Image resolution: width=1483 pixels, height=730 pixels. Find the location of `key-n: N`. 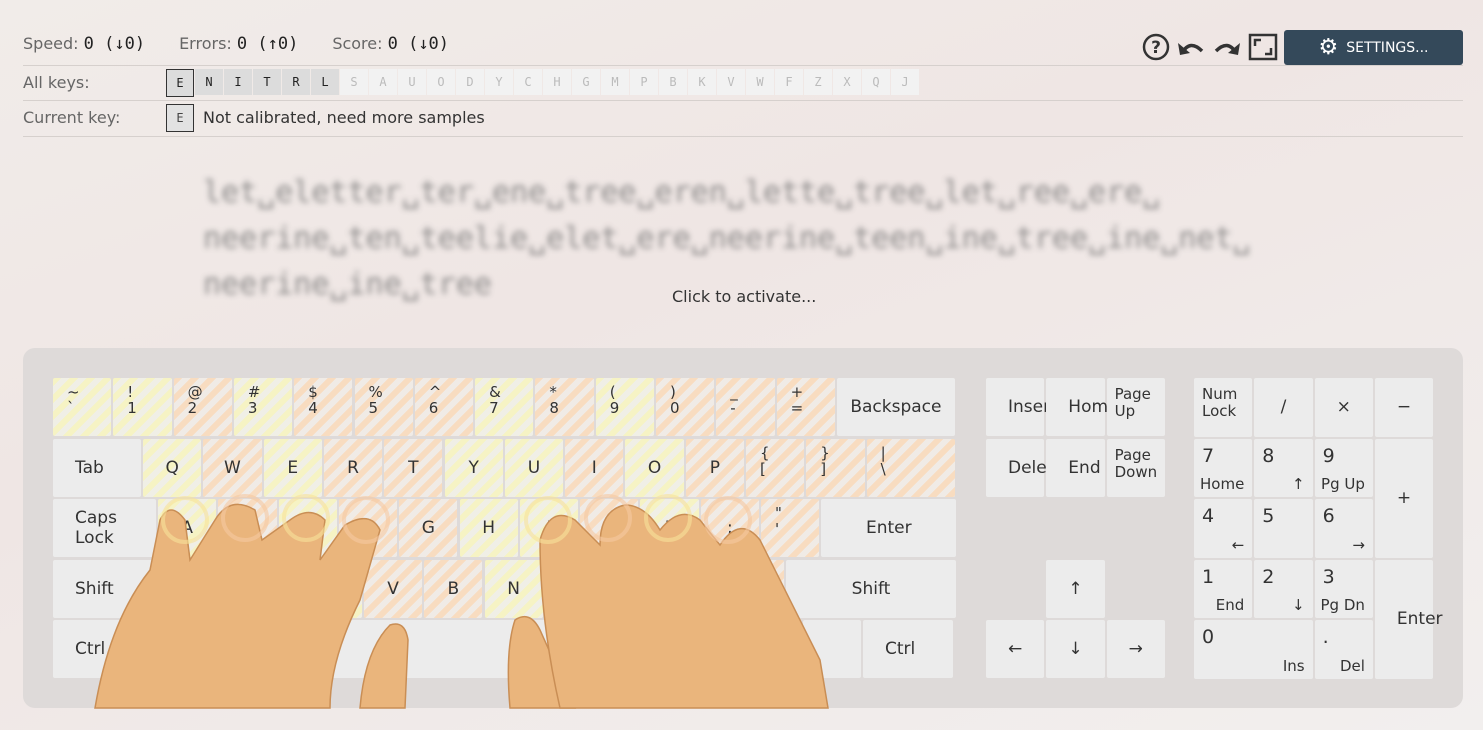

key-n: N is located at coordinates (513, 588).